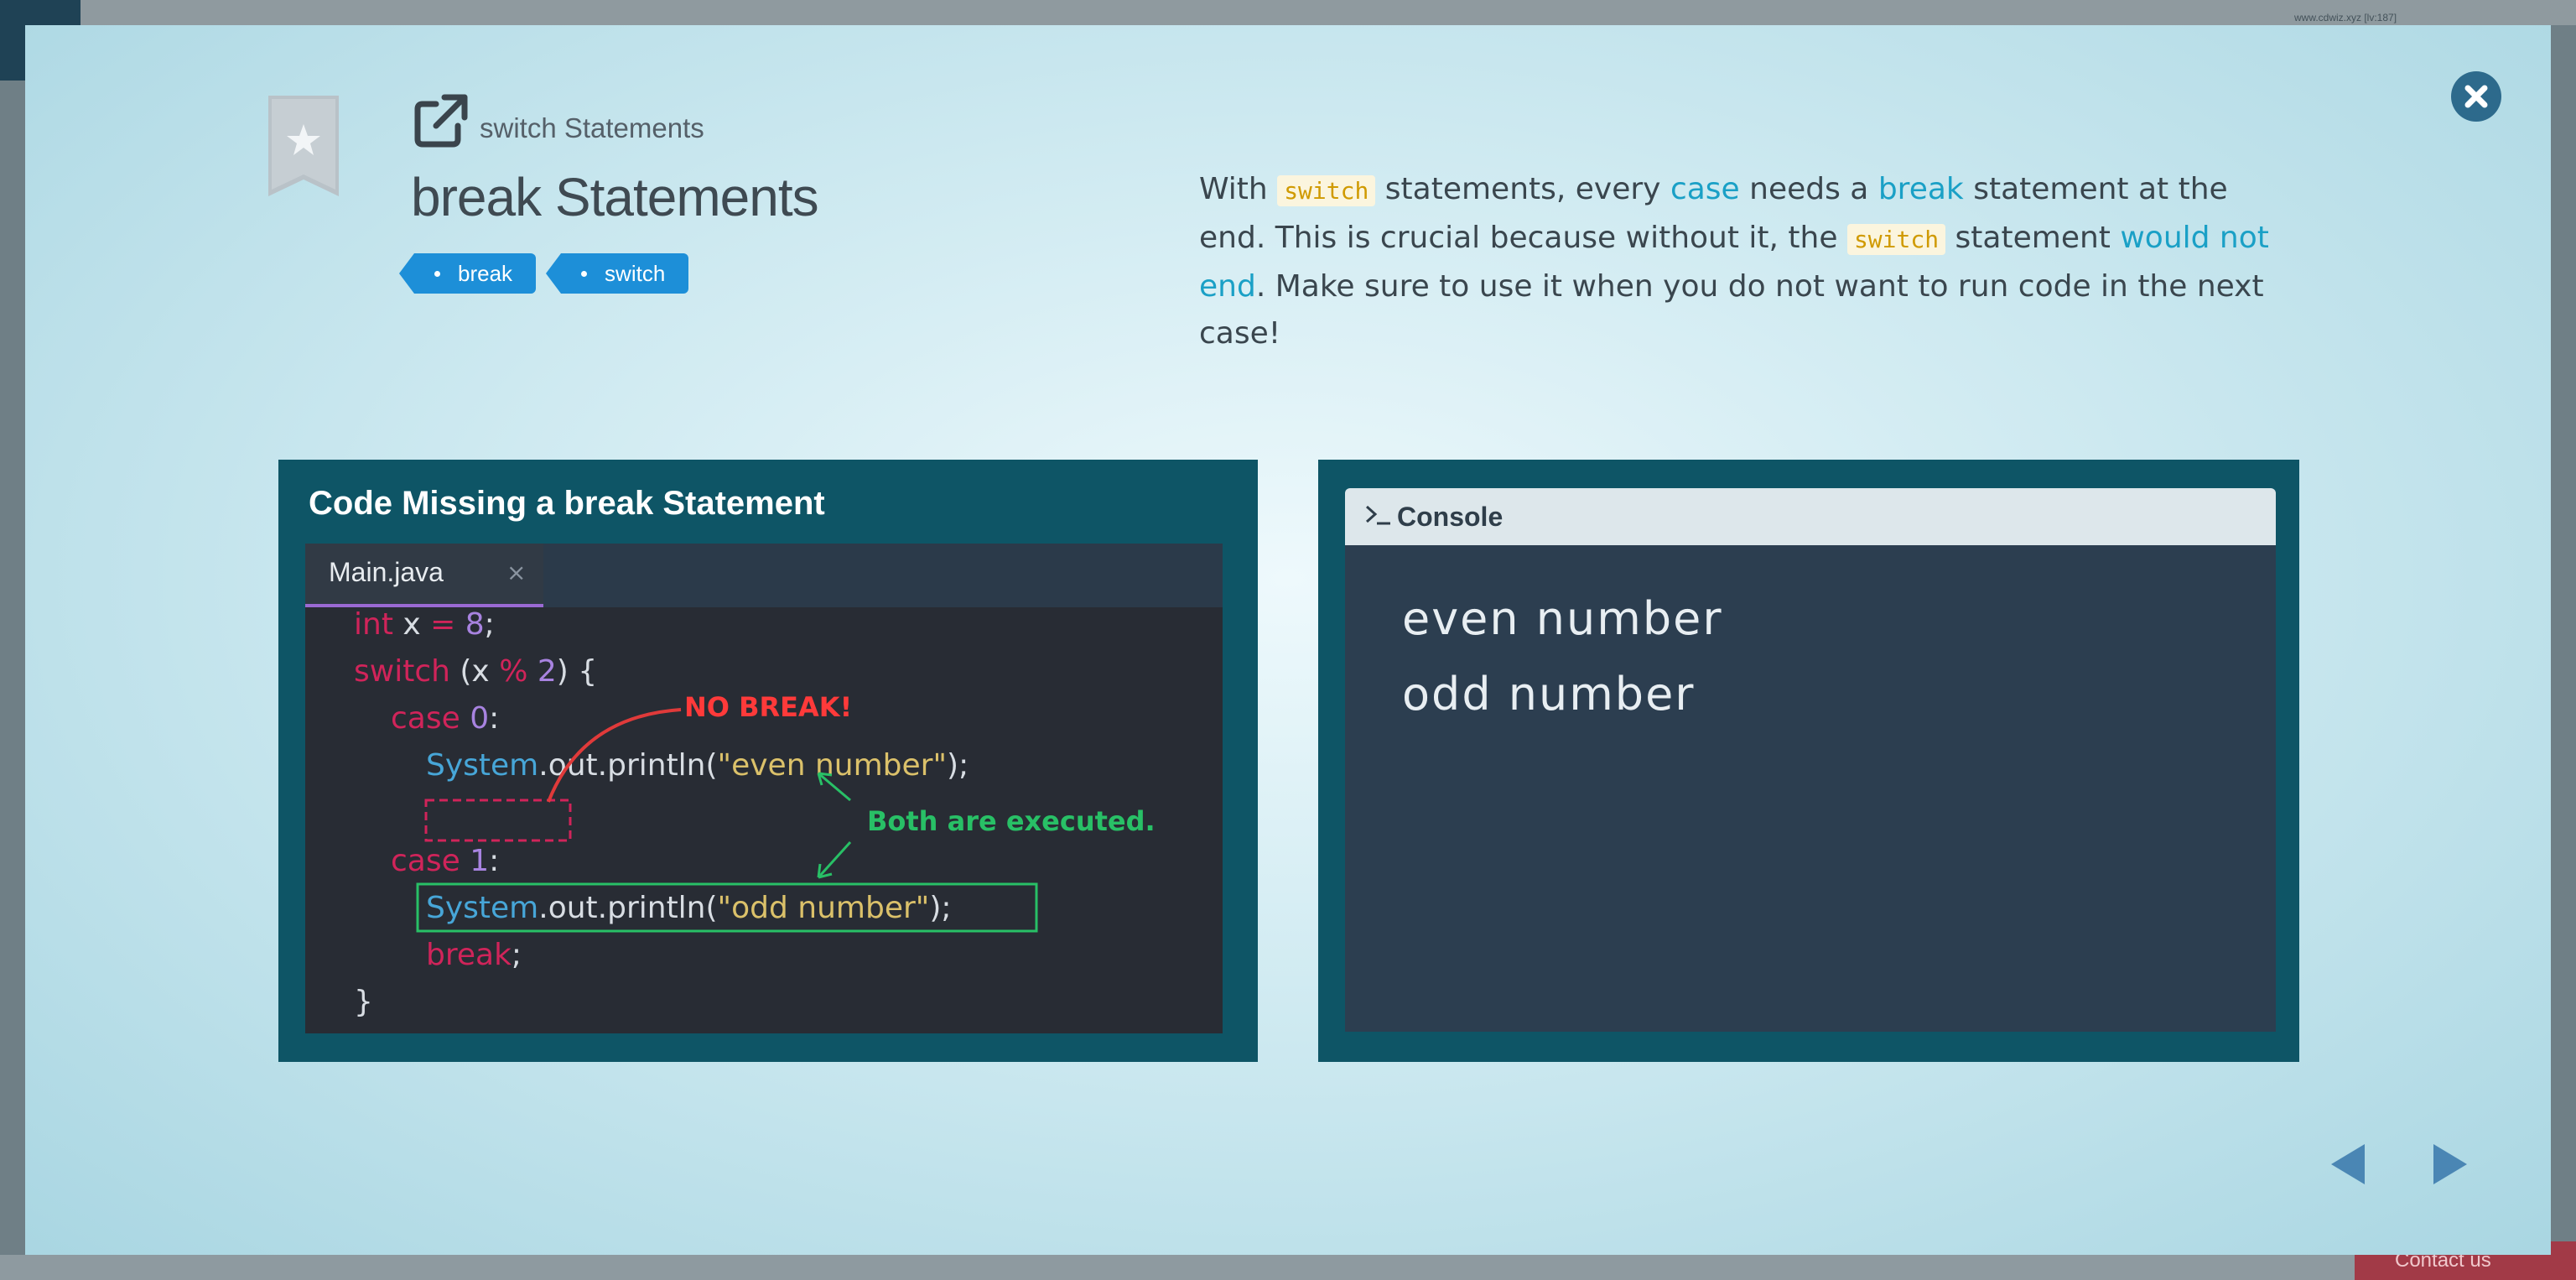 Image resolution: width=2576 pixels, height=1280 pixels. What do you see at coordinates (1288, 1267) in the screenshot?
I see `background-bottom-bar` at bounding box center [1288, 1267].